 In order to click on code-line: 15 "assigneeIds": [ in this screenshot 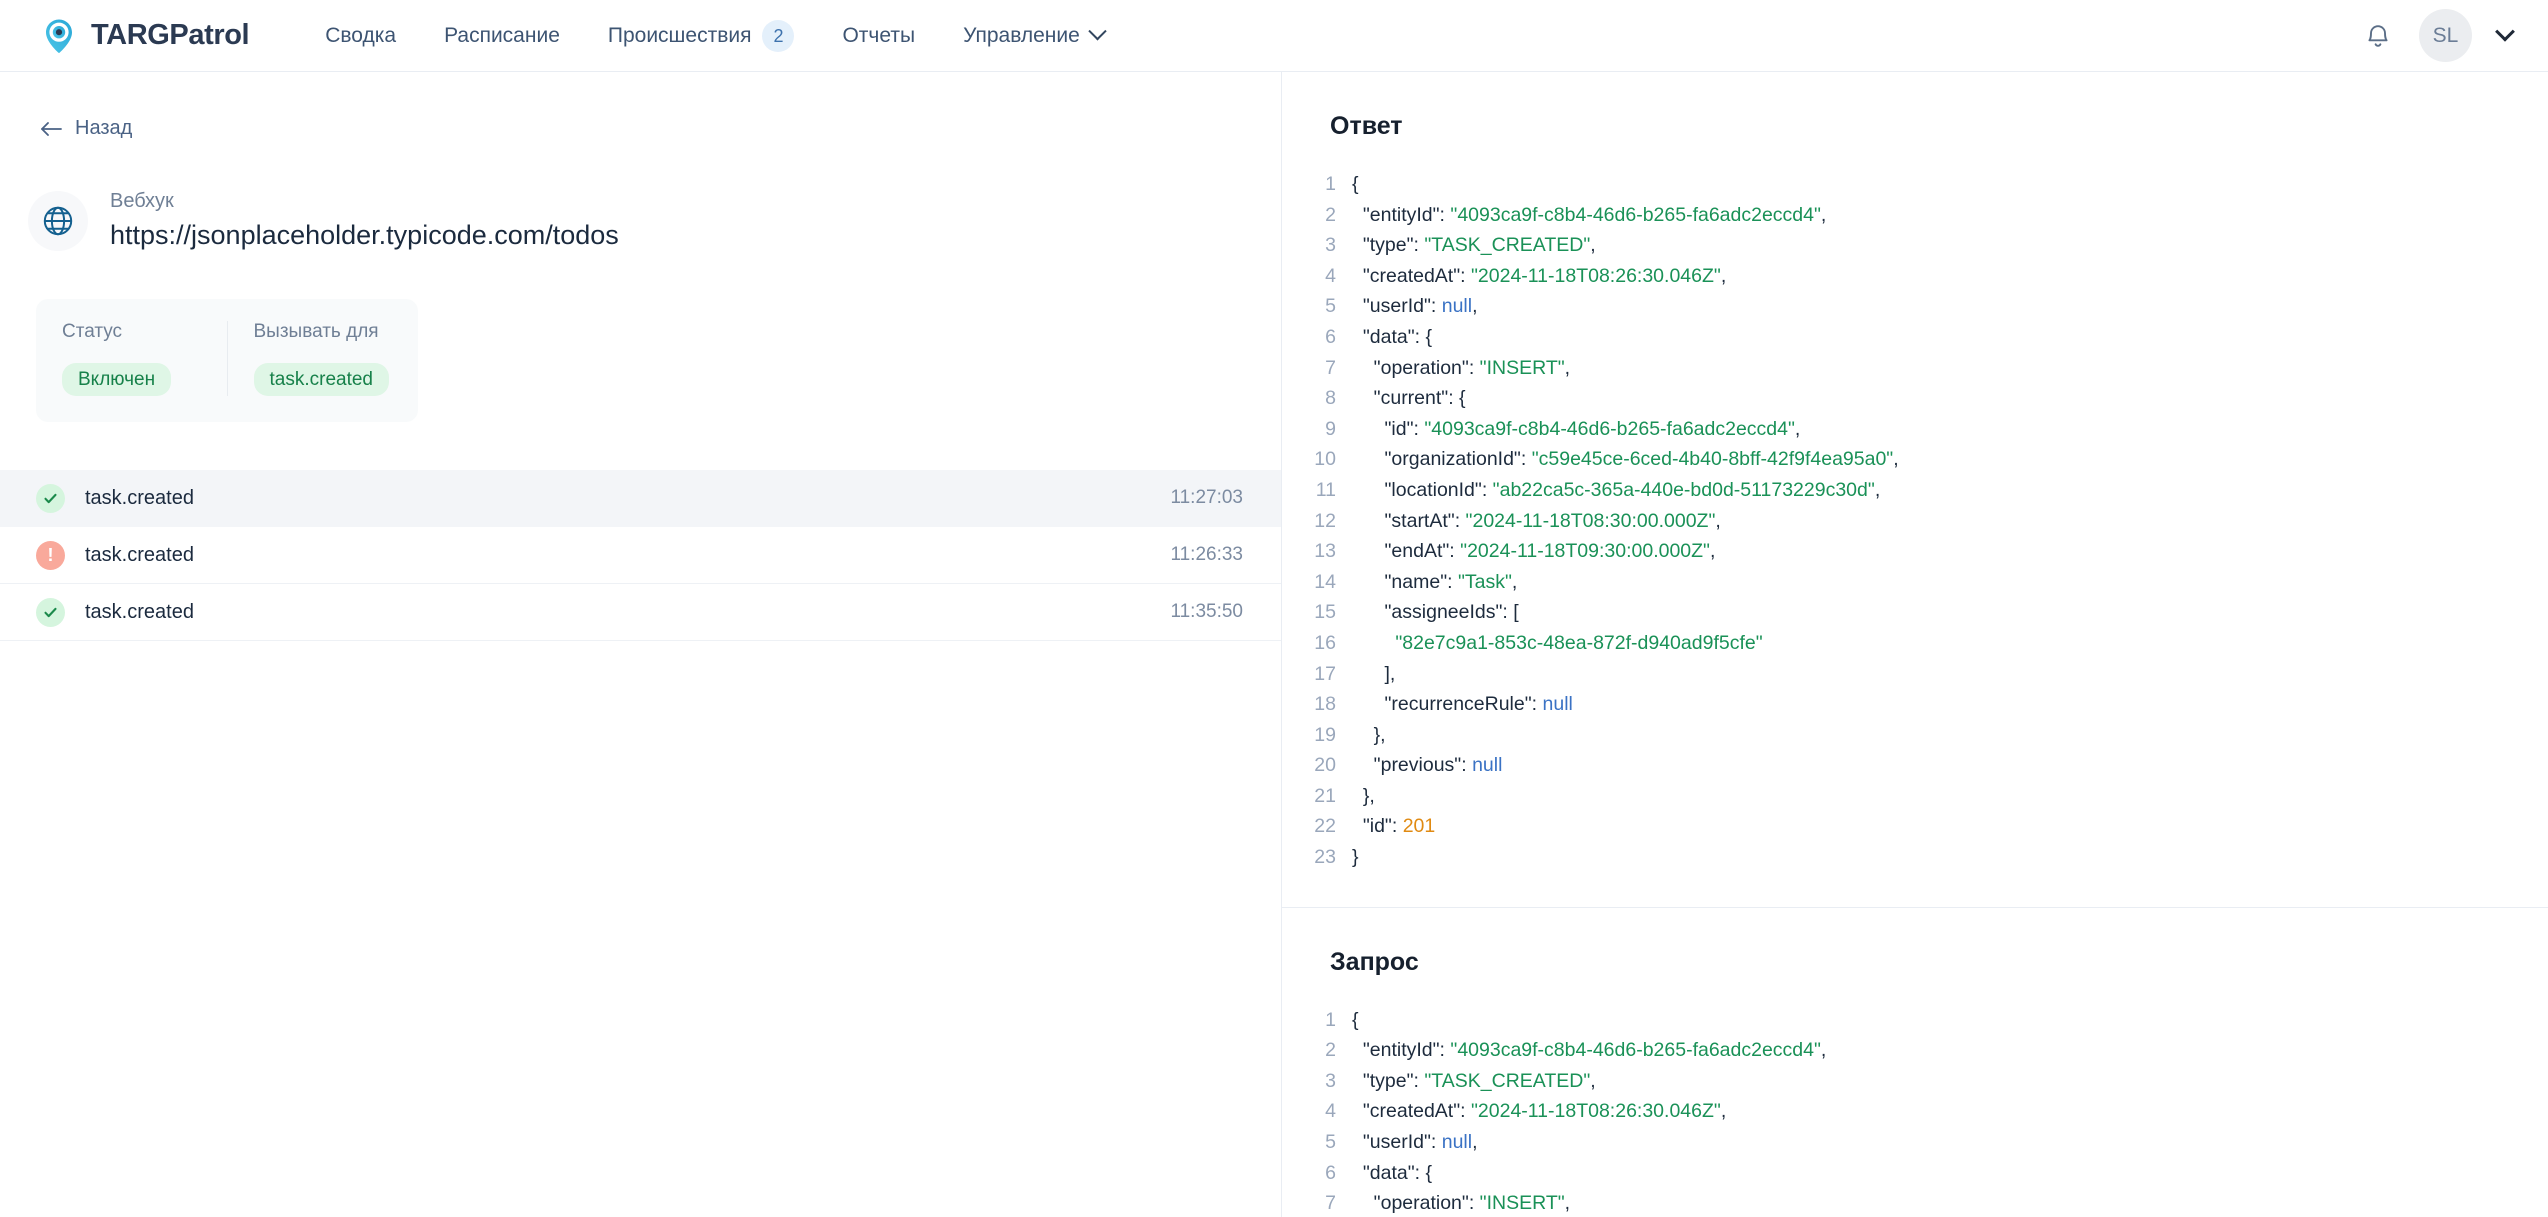, I will do `click(1915, 612)`.